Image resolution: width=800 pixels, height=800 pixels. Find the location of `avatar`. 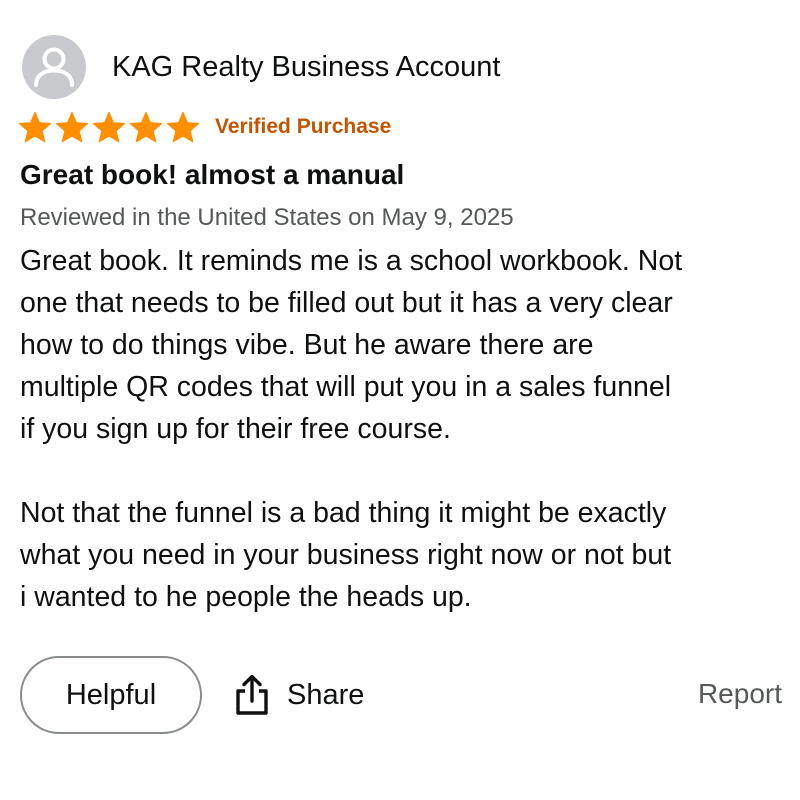

avatar is located at coordinates (54, 67).